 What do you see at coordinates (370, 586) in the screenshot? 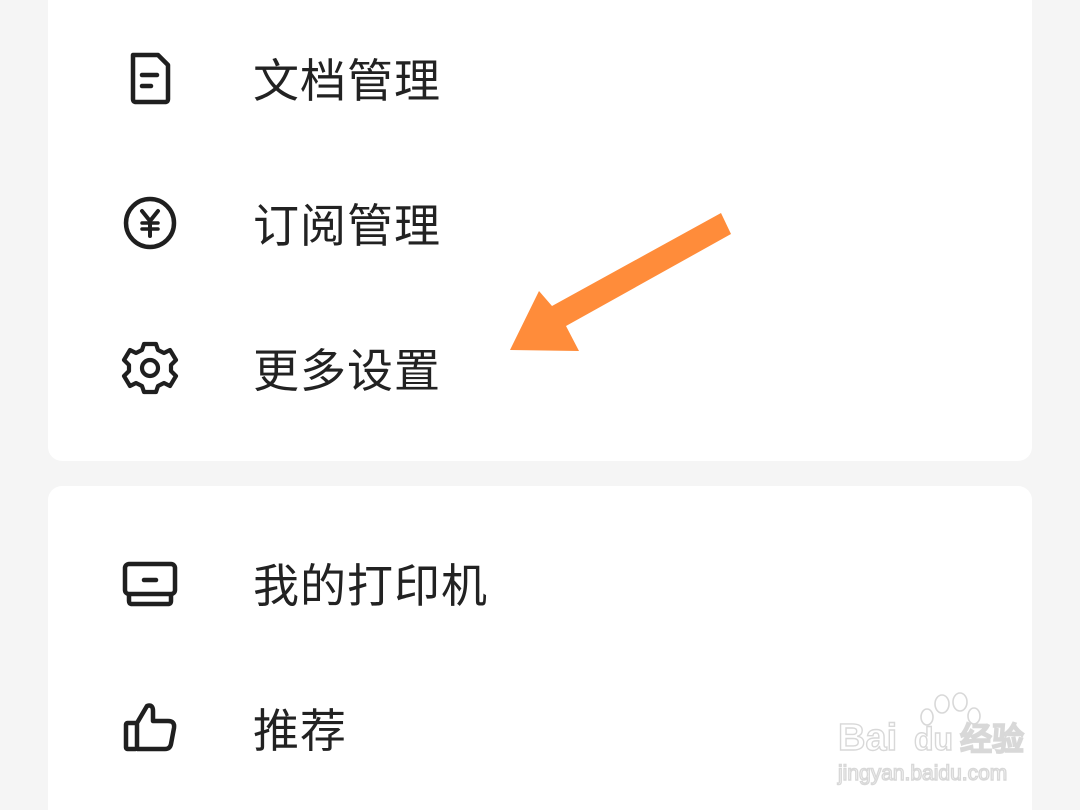
I see `menu-item-label: 我的打印机` at bounding box center [370, 586].